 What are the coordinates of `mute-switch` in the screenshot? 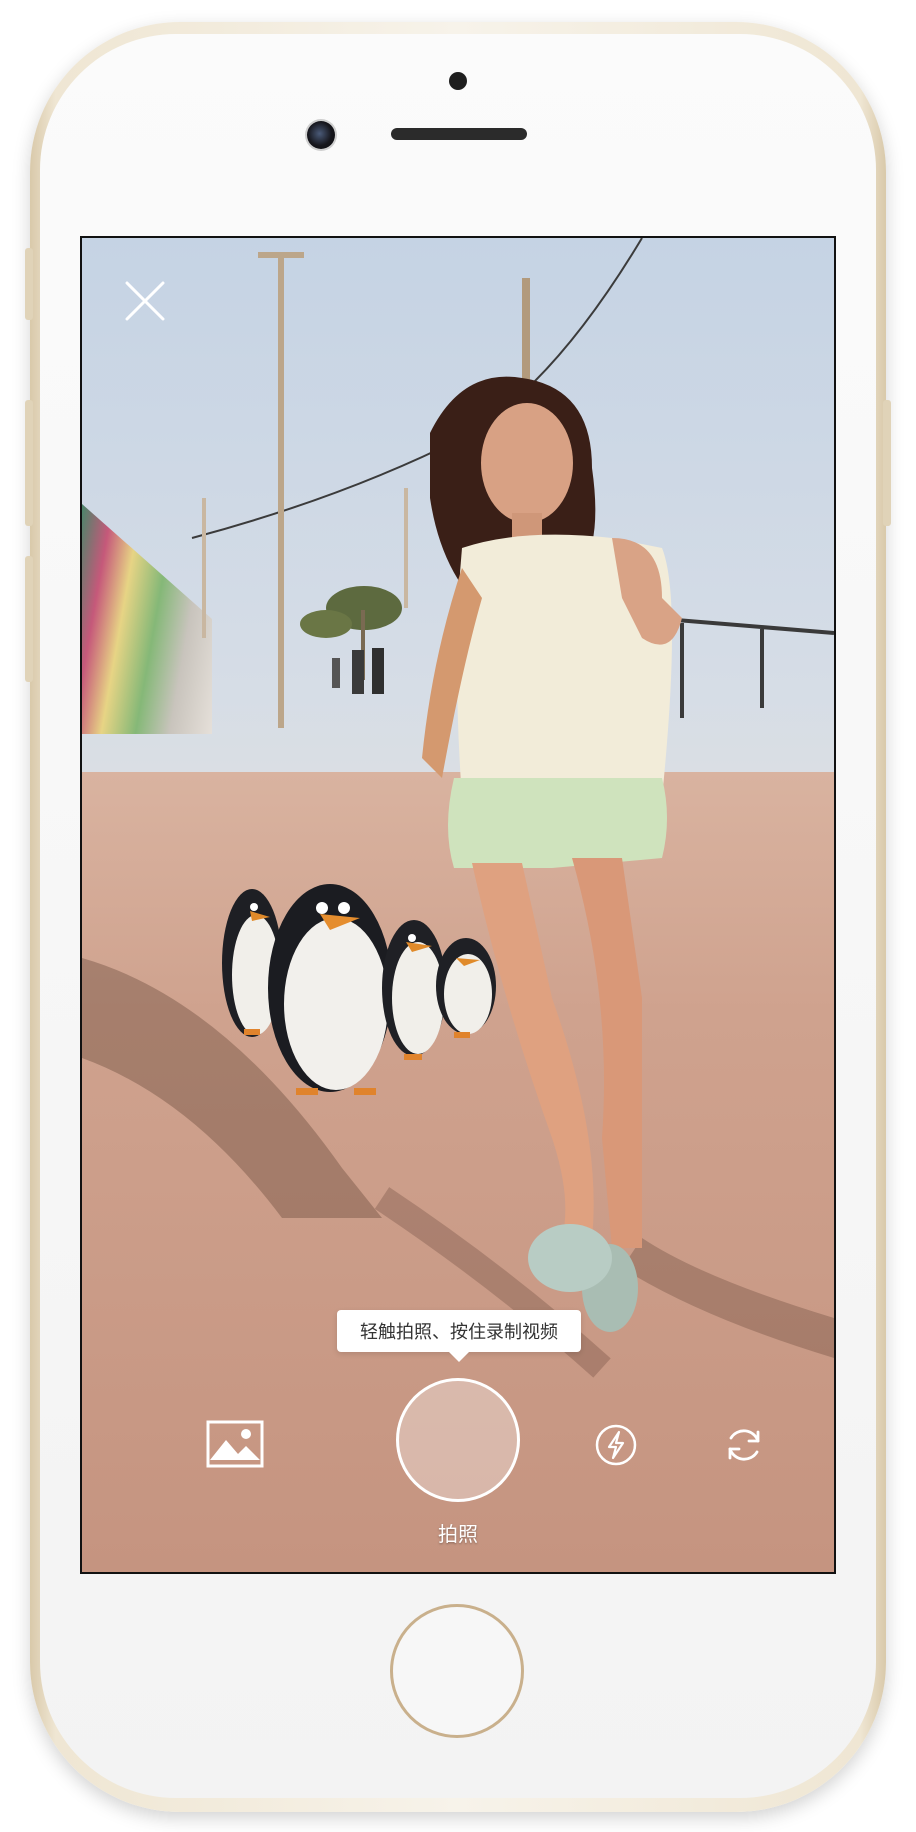 It's located at (29, 284).